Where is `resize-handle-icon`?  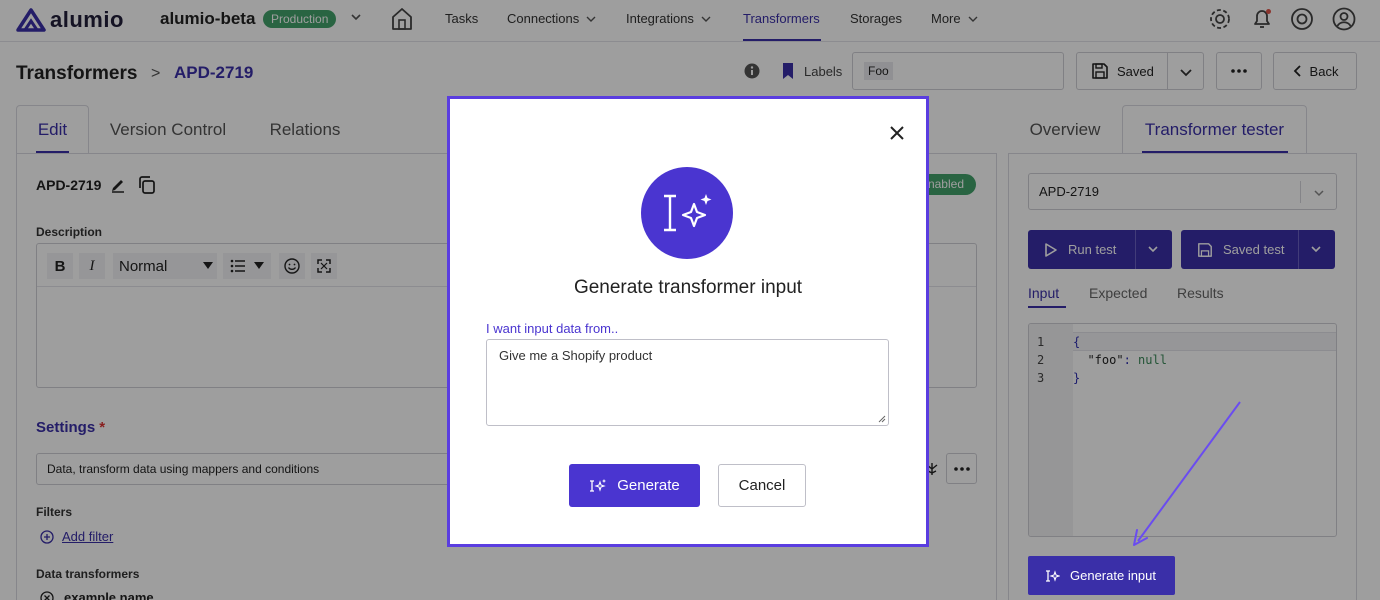
resize-handle-icon is located at coordinates (882, 419).